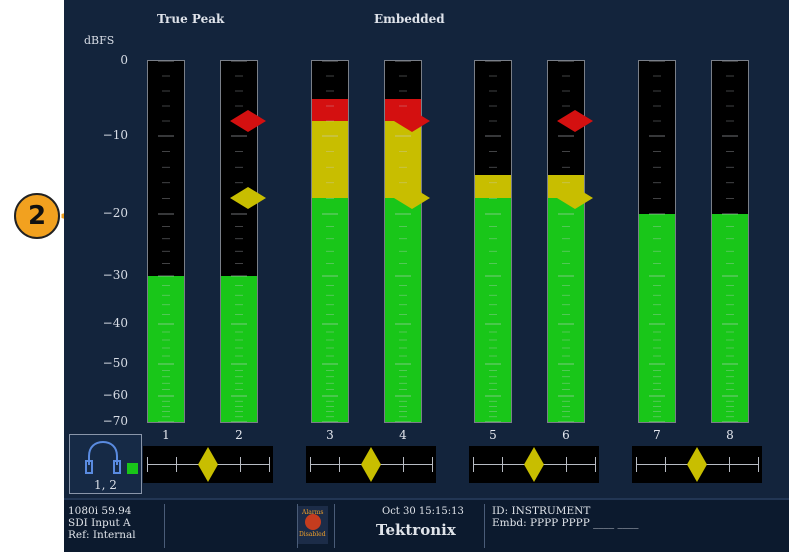 The image size is (789, 552). I want to click on brand-logo: Tektronix, so click(416, 530).